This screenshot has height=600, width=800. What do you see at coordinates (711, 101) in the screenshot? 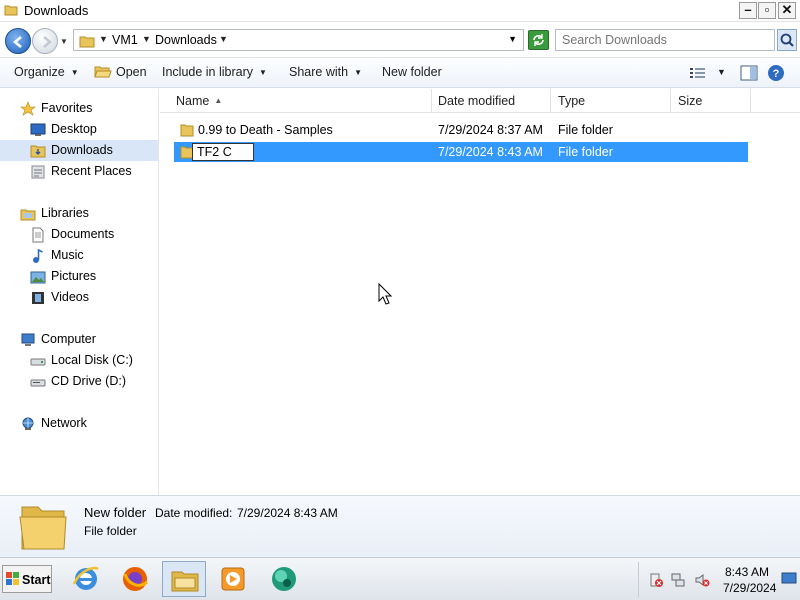
I see `column-header-size: Size` at bounding box center [711, 101].